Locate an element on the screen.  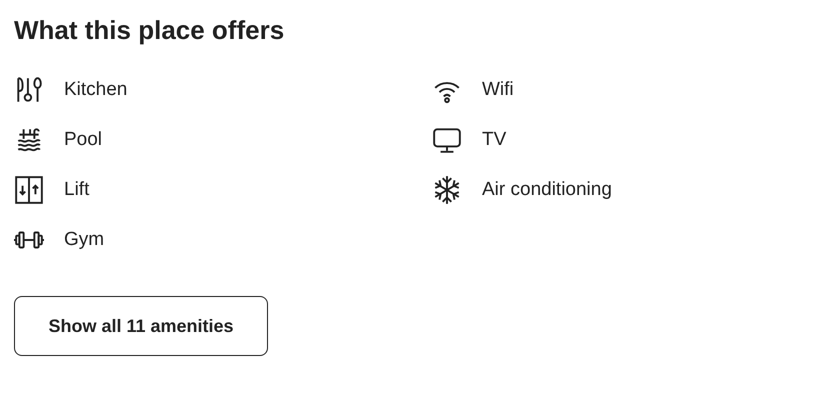
lift-icon is located at coordinates (29, 190).